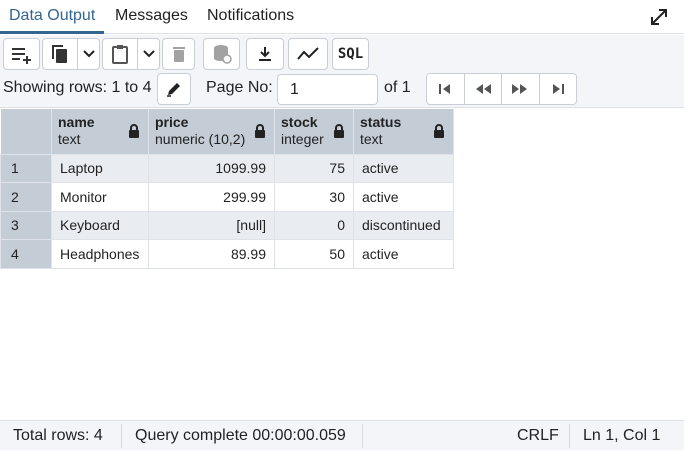 The width and height of the screenshot is (684, 451). I want to click on row-number: 2, so click(26, 197).